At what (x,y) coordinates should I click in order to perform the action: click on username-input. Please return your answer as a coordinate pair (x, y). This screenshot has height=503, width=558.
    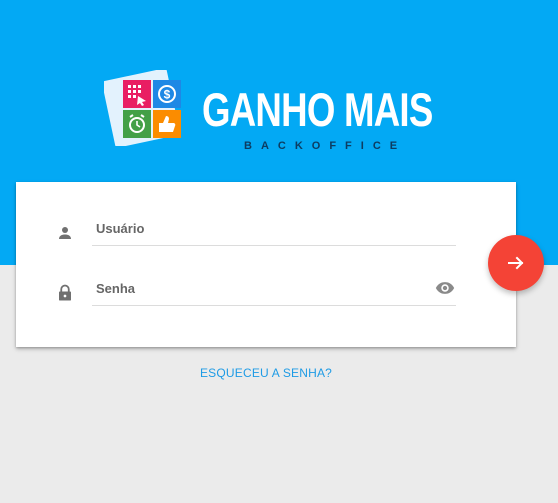
    Looking at the image, I should click on (274, 229).